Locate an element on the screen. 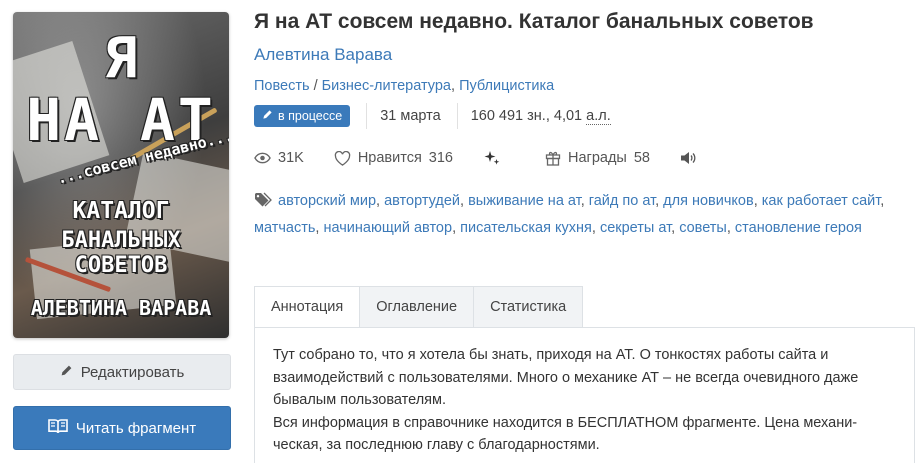 The image size is (915, 463). status-badge: в процессе is located at coordinates (302, 116).